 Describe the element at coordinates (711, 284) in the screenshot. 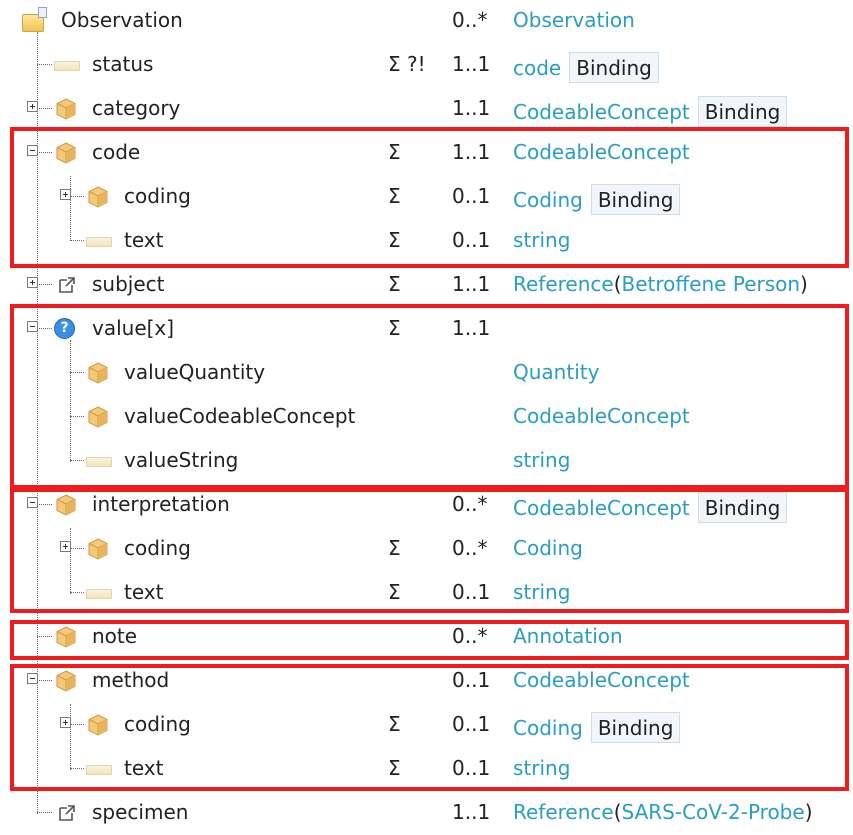

I see `reference-target-link: Betroffene Person` at that location.